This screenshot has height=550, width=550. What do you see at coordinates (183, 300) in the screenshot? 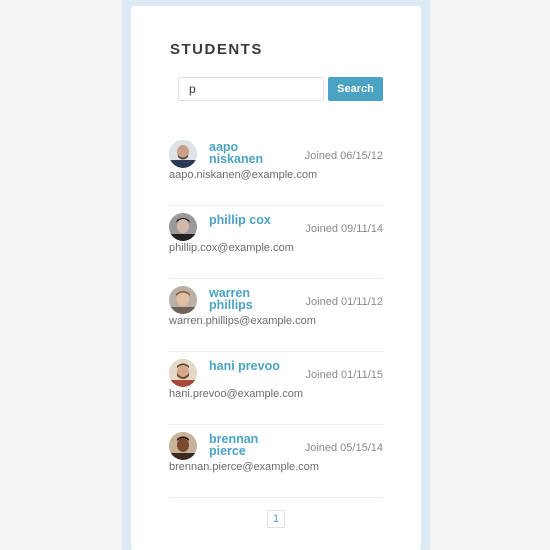
I see `avatar-photo-smiling-man-icon` at bounding box center [183, 300].